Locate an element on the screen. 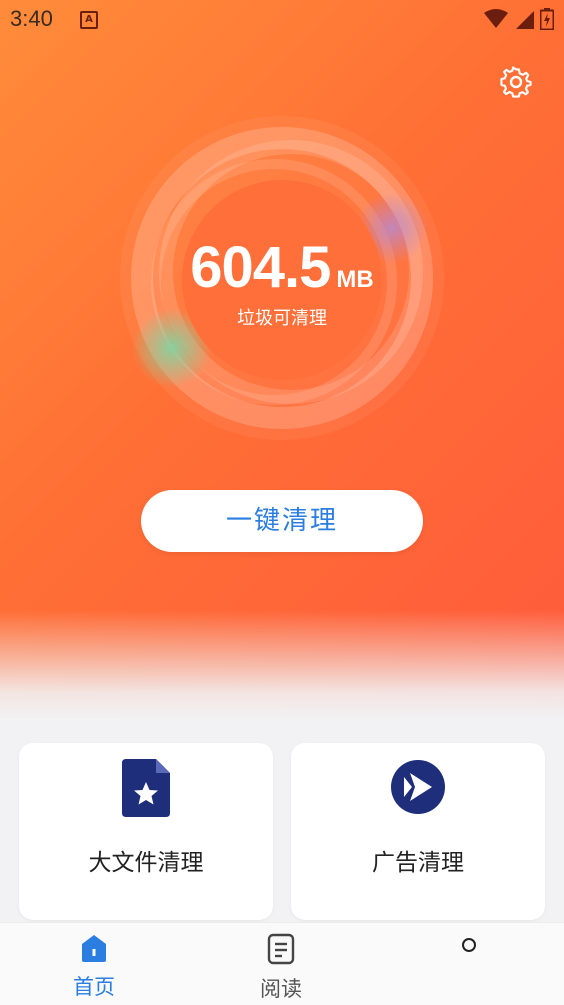  notification-icon: A is located at coordinates (89, 20).